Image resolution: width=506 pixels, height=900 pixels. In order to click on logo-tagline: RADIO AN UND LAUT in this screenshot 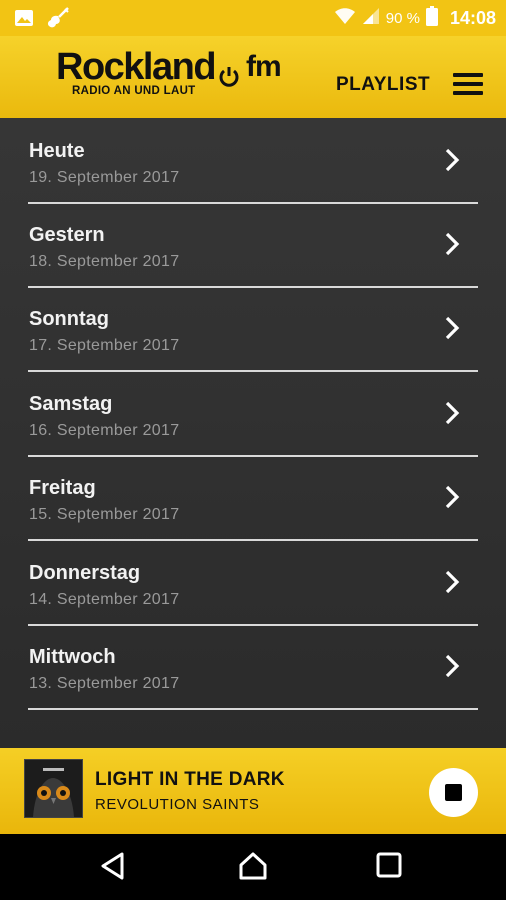, I will do `click(134, 91)`.